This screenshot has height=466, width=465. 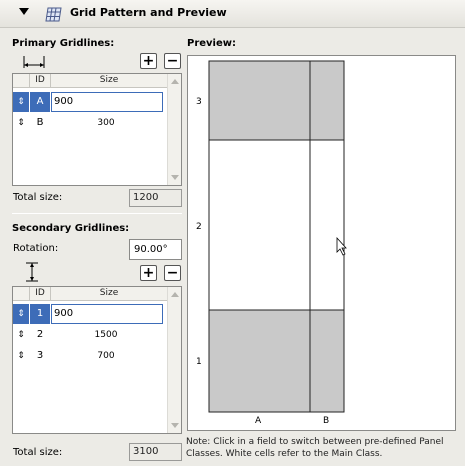 I want to click on panel-title: Grid Pattern and Preview, so click(x=148, y=12).